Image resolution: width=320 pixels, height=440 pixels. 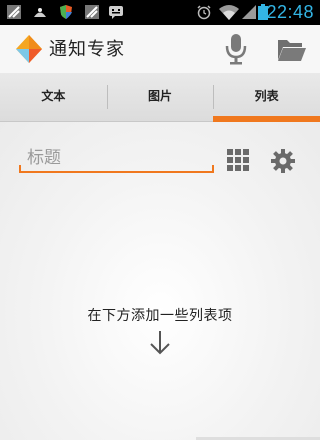 I want to click on status-time: 22:48, so click(x=290, y=12).